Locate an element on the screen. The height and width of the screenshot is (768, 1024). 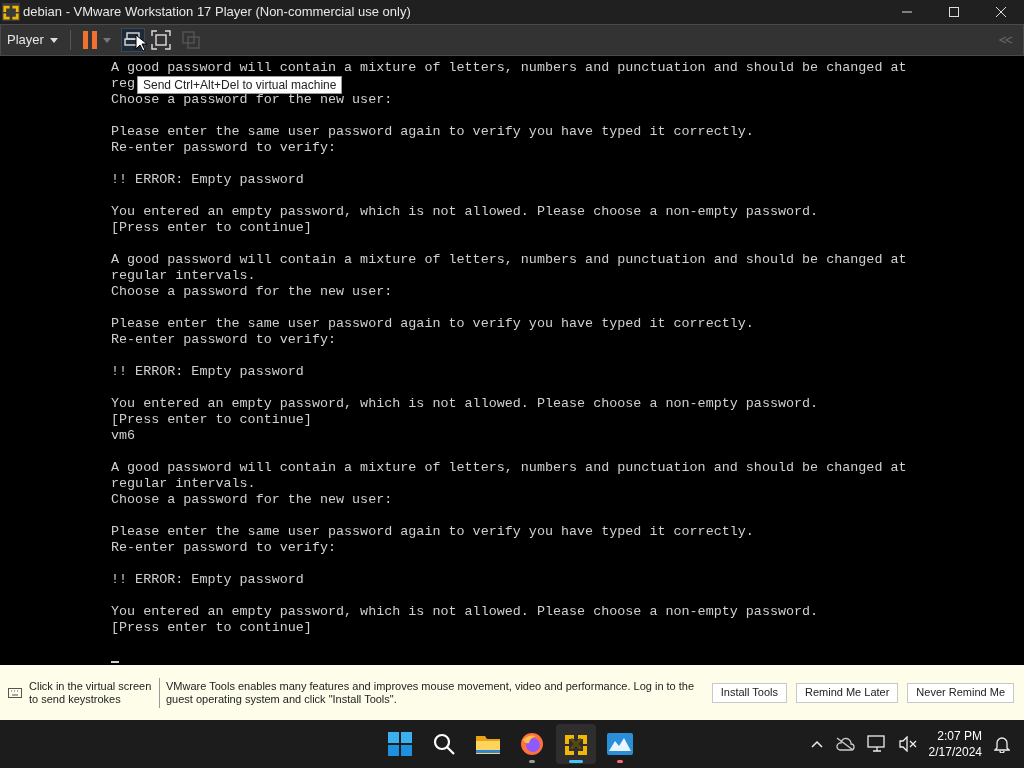
cloud-off-icon is located at coordinates (844, 744).